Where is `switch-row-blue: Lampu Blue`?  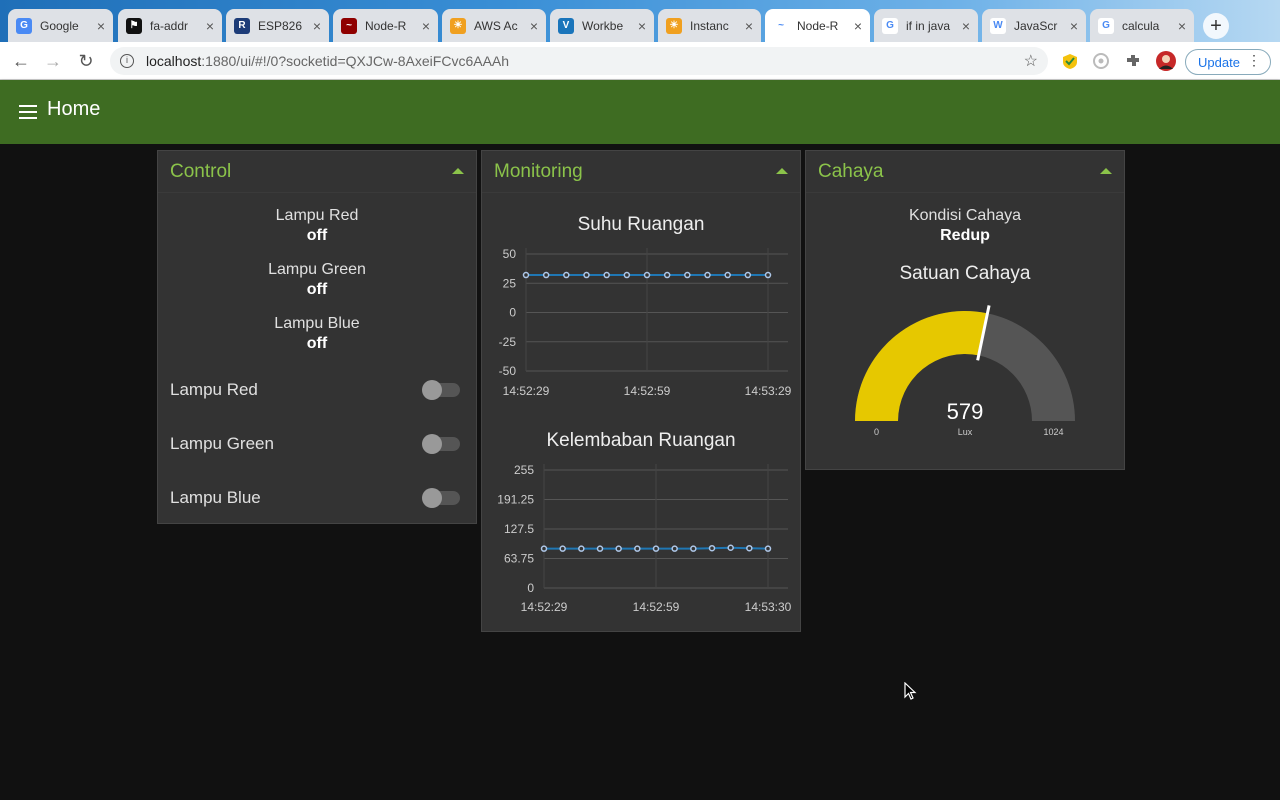
switch-row-blue: Lampu Blue is located at coordinates (317, 499).